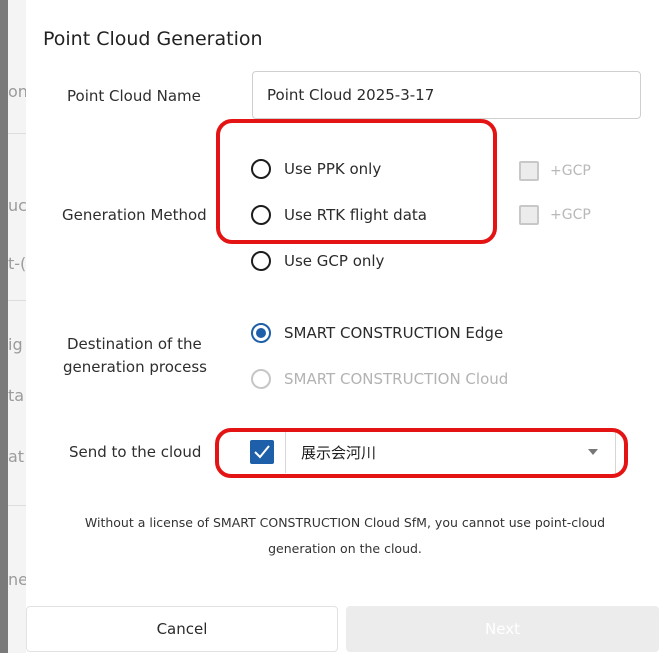 This screenshot has height=653, width=664. What do you see at coordinates (502, 629) in the screenshot?
I see `next-button: Next` at bounding box center [502, 629].